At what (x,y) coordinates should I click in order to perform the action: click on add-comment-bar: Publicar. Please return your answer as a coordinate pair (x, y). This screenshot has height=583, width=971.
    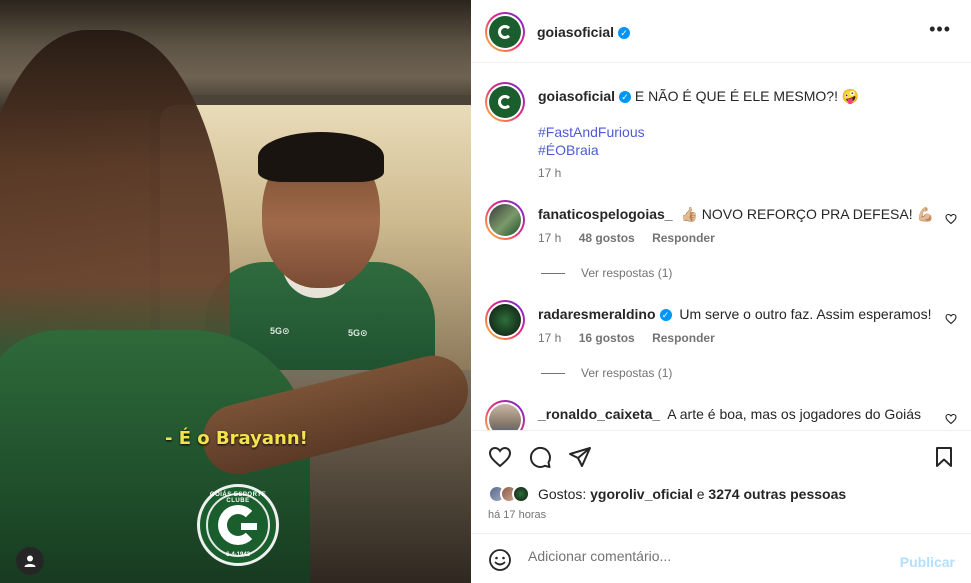
    Looking at the image, I should click on (721, 558).